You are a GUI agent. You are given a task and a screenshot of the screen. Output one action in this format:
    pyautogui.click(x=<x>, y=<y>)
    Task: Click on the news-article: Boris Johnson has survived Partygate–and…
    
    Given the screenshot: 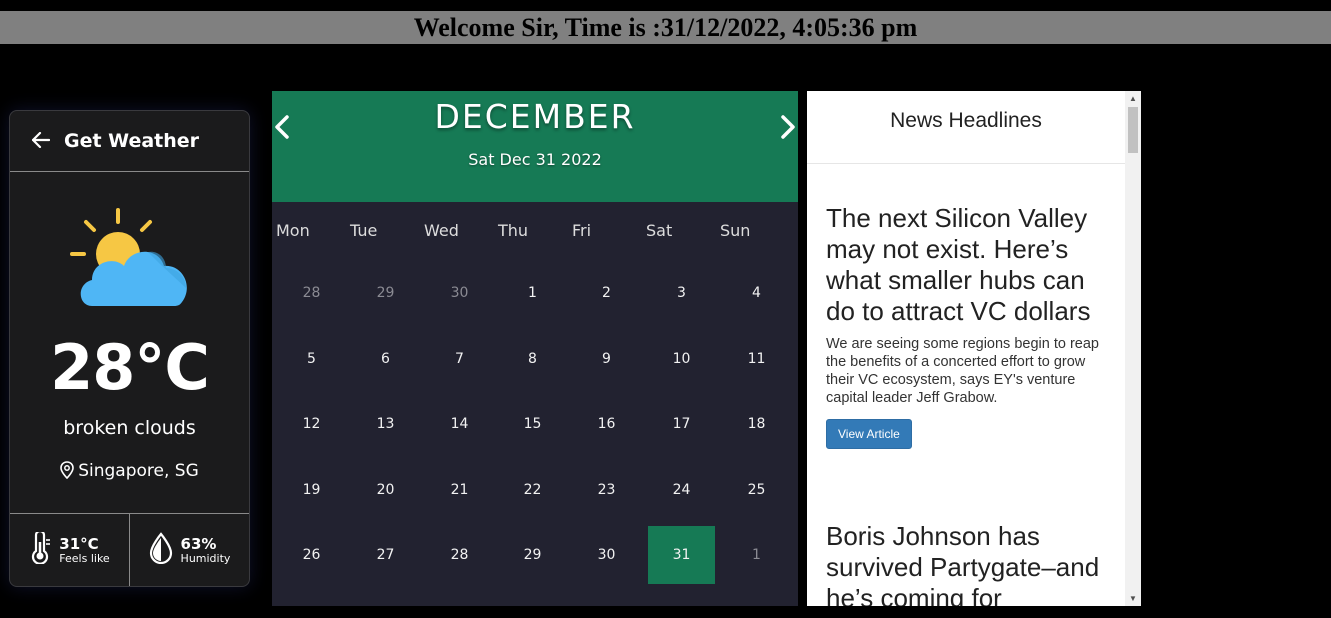 What is the action you would take?
    pyautogui.click(x=971, y=563)
    